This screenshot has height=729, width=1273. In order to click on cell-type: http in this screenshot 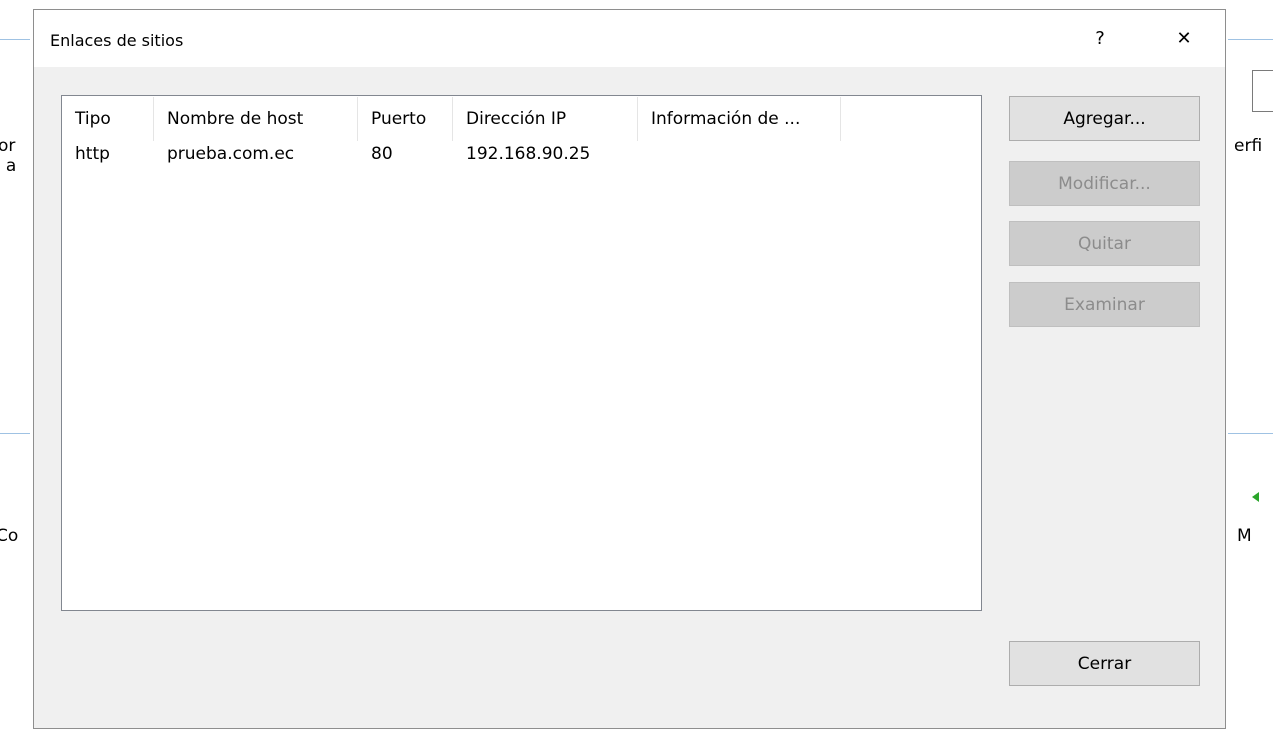, I will do `click(92, 154)`.